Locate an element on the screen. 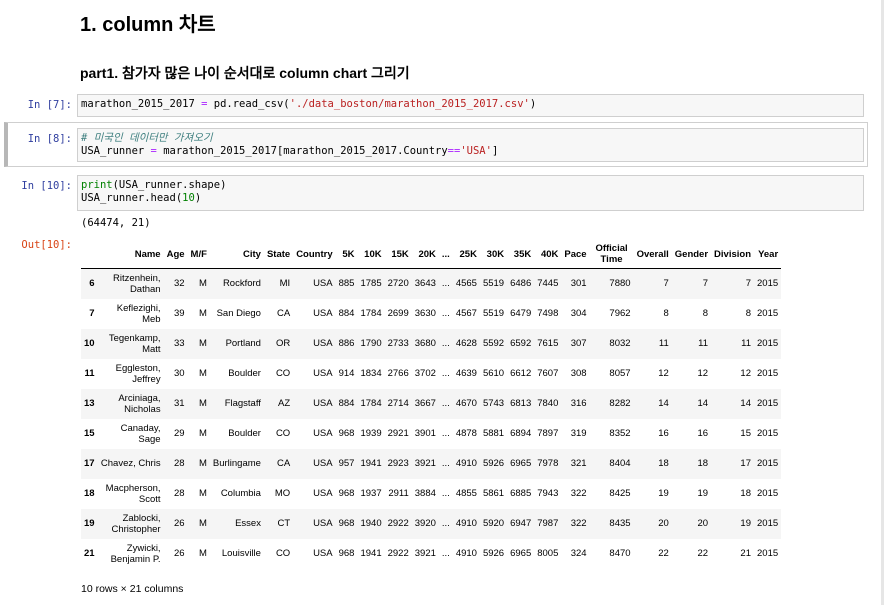  table-cell: 5881 is located at coordinates (493, 433).